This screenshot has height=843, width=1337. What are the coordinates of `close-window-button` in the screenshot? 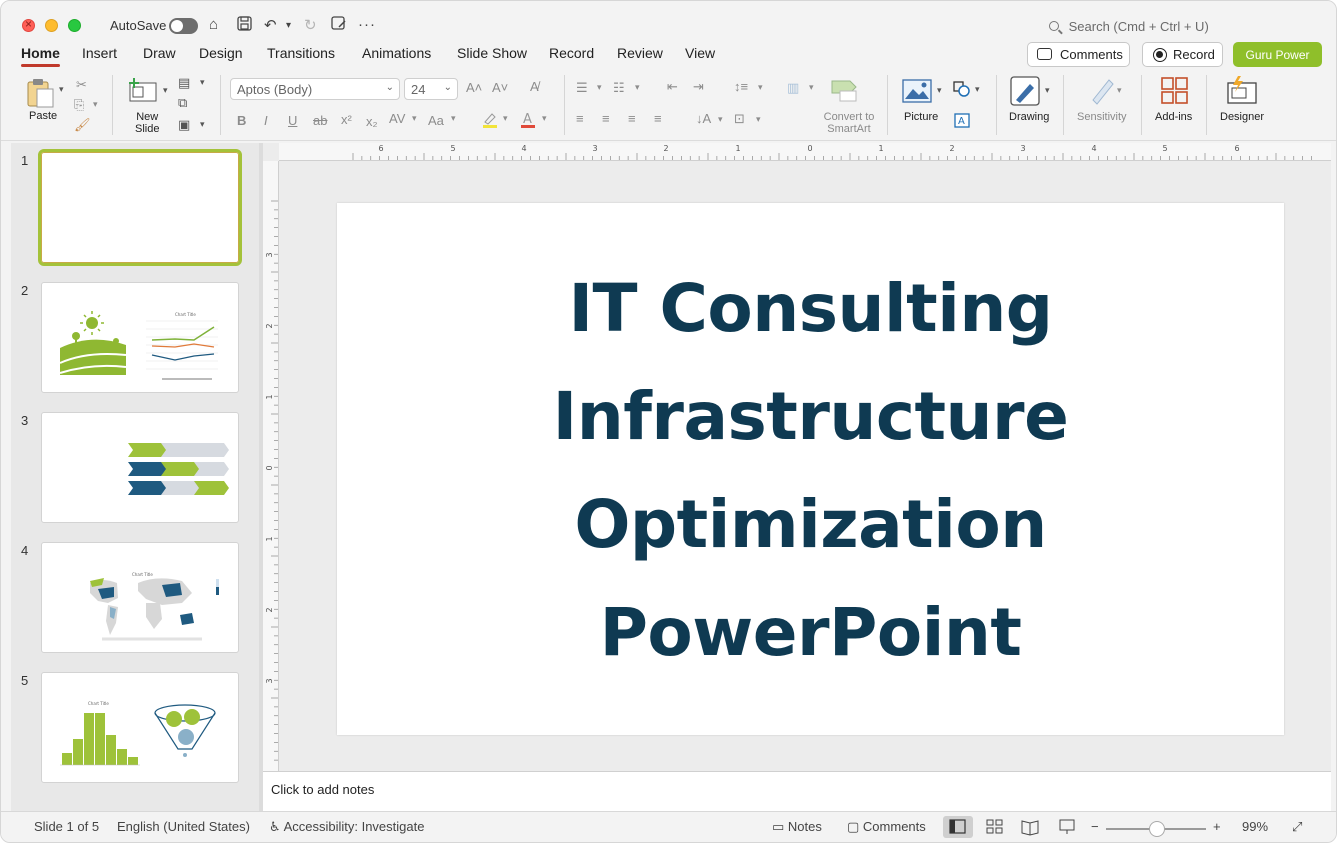 It's located at (28, 24).